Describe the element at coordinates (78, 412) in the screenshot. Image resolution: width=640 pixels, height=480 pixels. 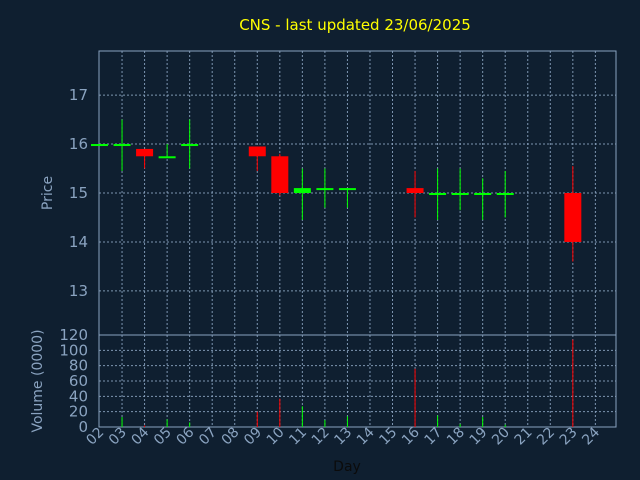
I see `volume-y-tick-label: 20` at that location.